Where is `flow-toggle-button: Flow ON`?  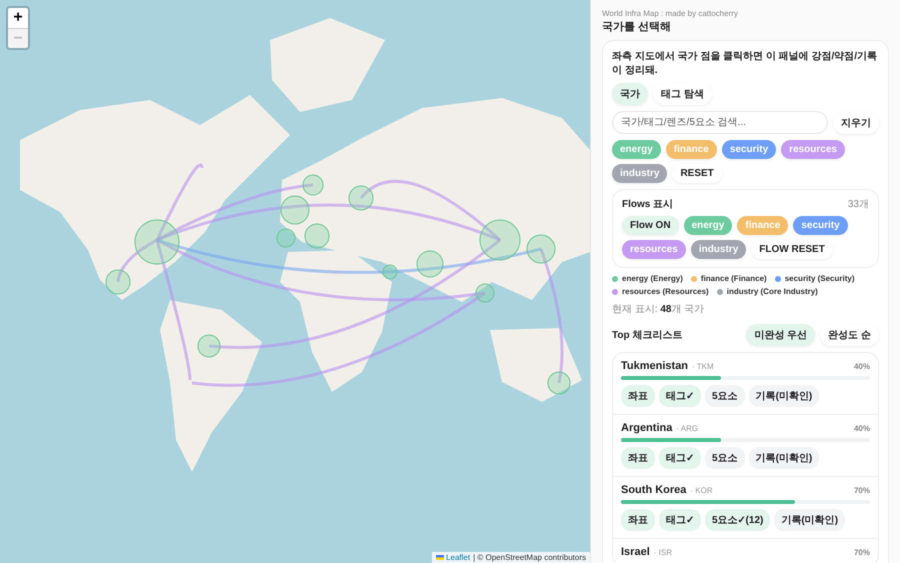 flow-toggle-button: Flow ON is located at coordinates (650, 225).